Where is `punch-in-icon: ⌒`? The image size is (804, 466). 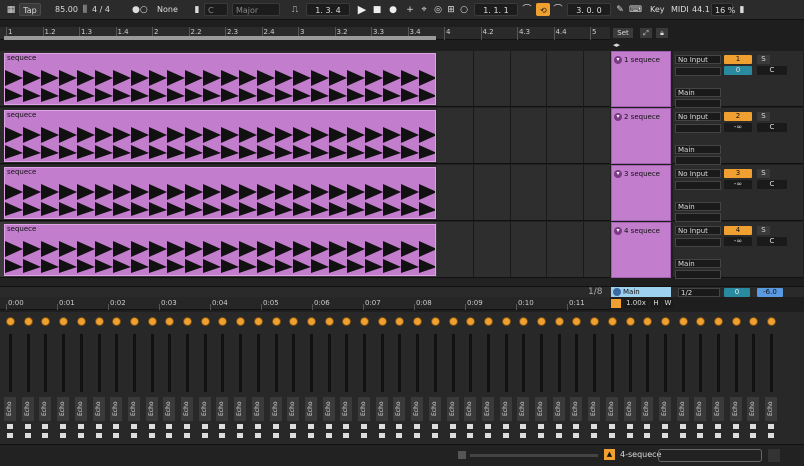
punch-in-icon: ⌒ is located at coordinates (527, 10).